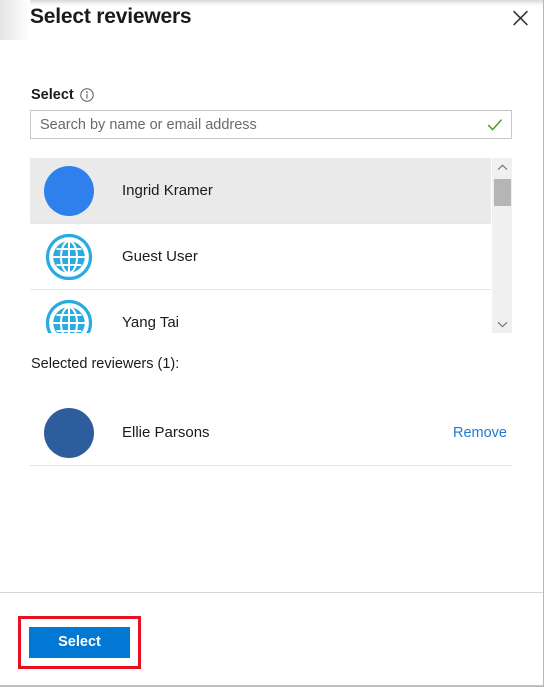  Describe the element at coordinates (105, 364) in the screenshot. I see `selected-reviewers-heading: Selected reviewers (1):` at that location.